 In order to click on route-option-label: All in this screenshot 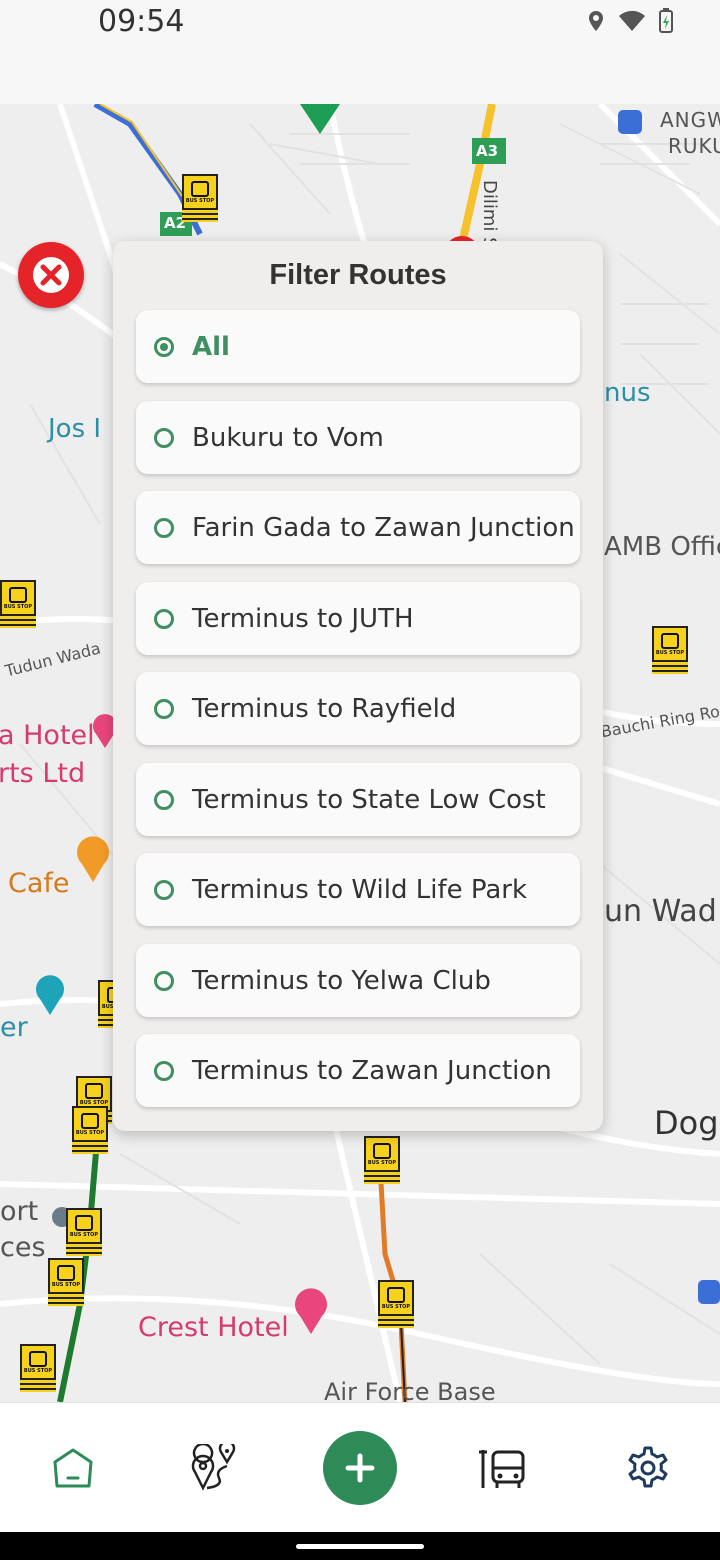, I will do `click(211, 346)`.